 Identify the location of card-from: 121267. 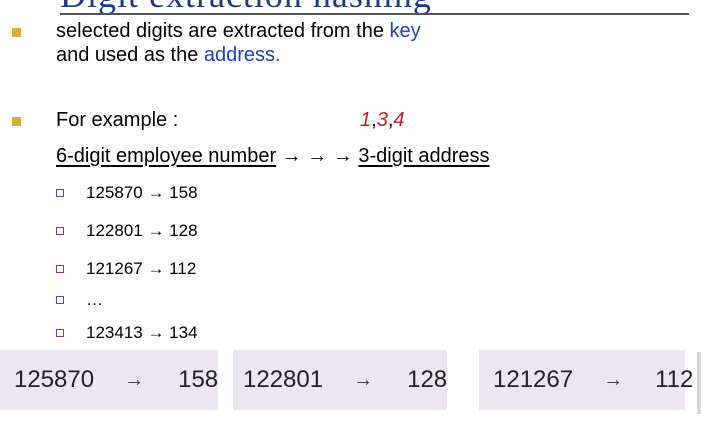
(533, 379).